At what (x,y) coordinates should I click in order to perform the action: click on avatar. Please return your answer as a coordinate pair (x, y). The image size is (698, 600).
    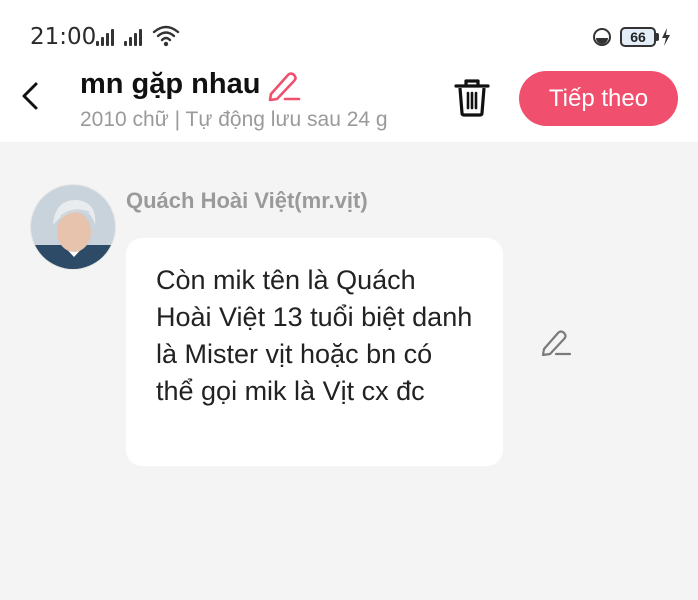
    Looking at the image, I should click on (73, 227).